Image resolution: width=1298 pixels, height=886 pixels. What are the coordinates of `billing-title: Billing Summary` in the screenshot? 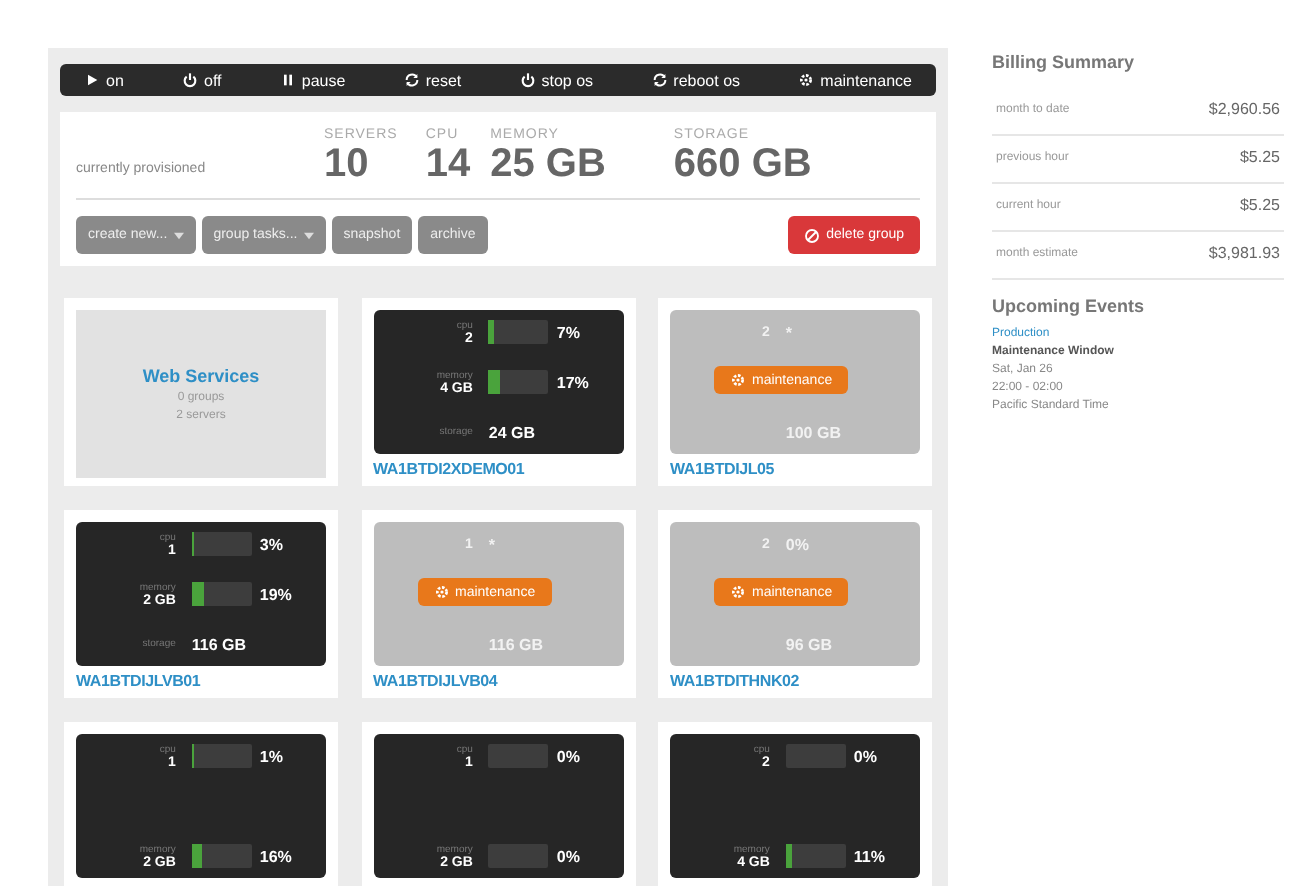 It's located at (1064, 63).